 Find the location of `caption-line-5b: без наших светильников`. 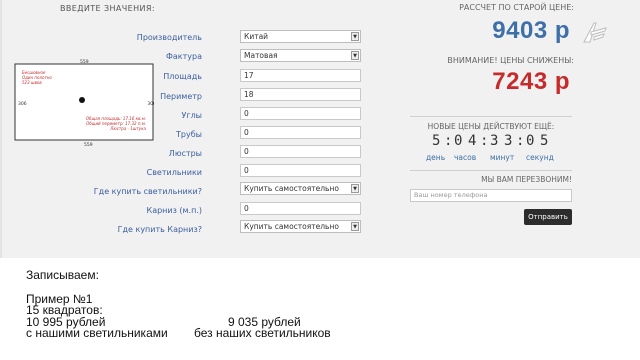

caption-line-5b: без наших светильников is located at coordinates (262, 333).